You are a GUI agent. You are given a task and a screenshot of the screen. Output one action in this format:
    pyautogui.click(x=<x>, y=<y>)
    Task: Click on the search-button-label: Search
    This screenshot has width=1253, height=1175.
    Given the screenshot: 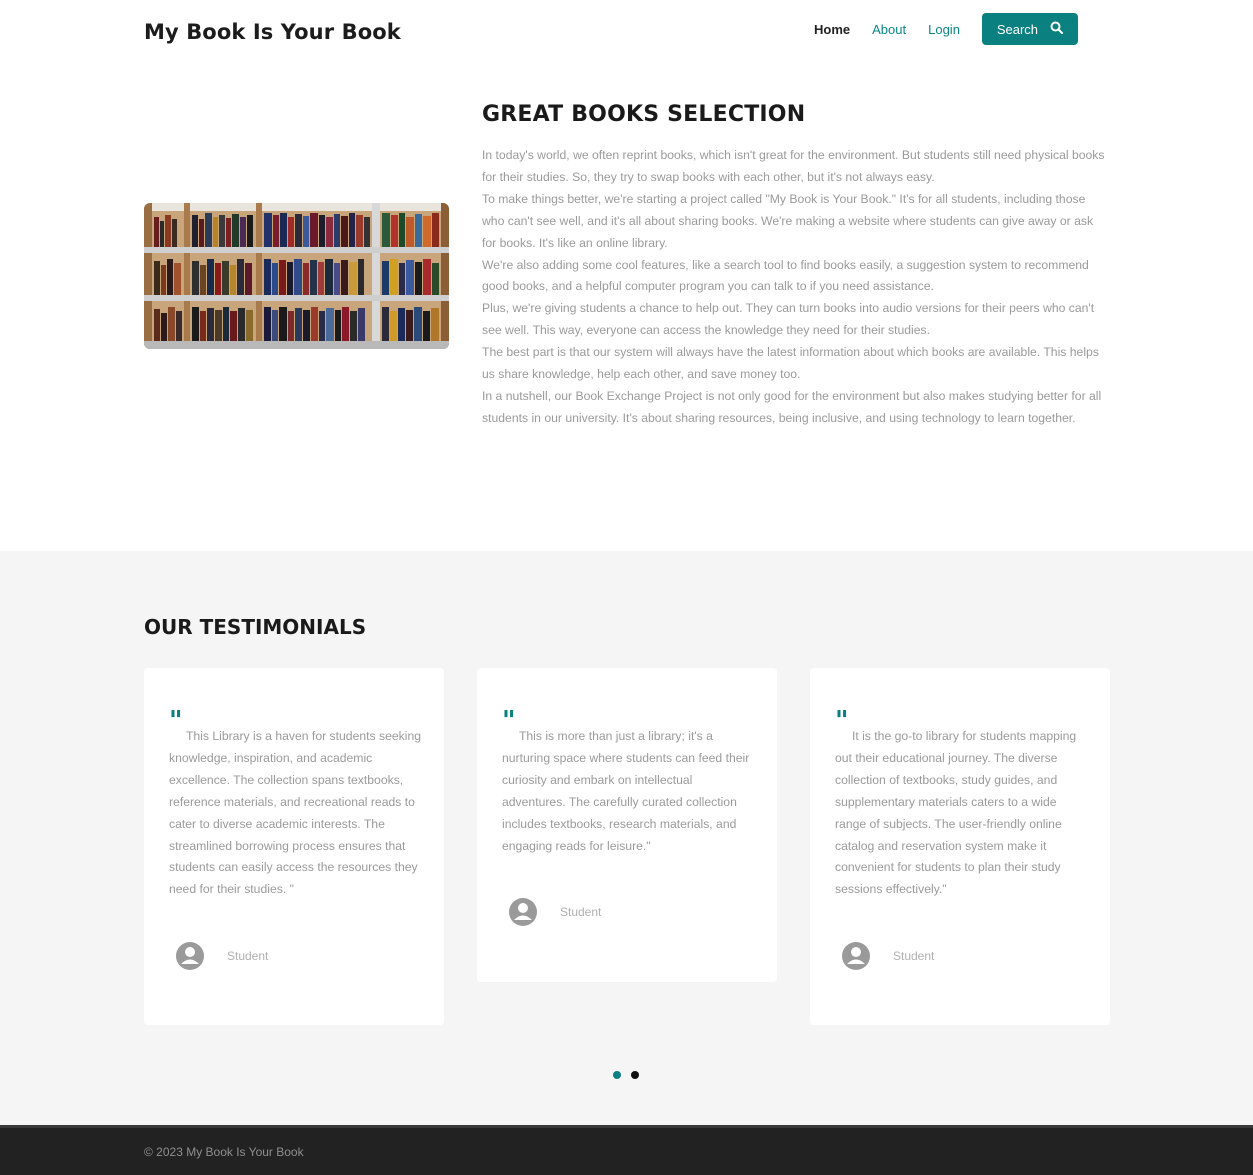 What is the action you would take?
    pyautogui.click(x=1017, y=29)
    